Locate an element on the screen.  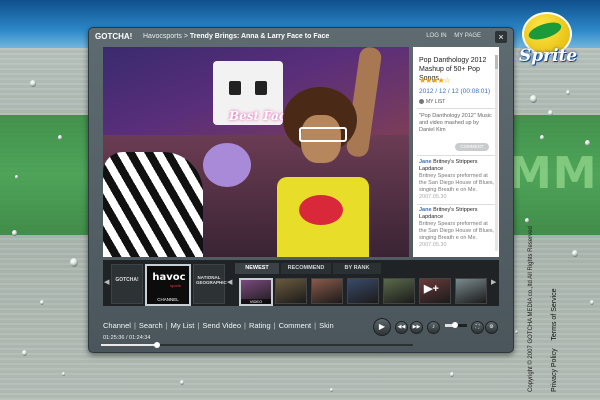
time-current: 01:25:36 is located at coordinates (114, 338).